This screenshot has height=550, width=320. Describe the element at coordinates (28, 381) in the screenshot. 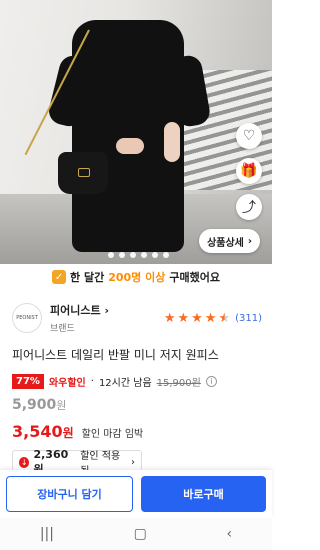

I see `discount-badge: 77%` at that location.